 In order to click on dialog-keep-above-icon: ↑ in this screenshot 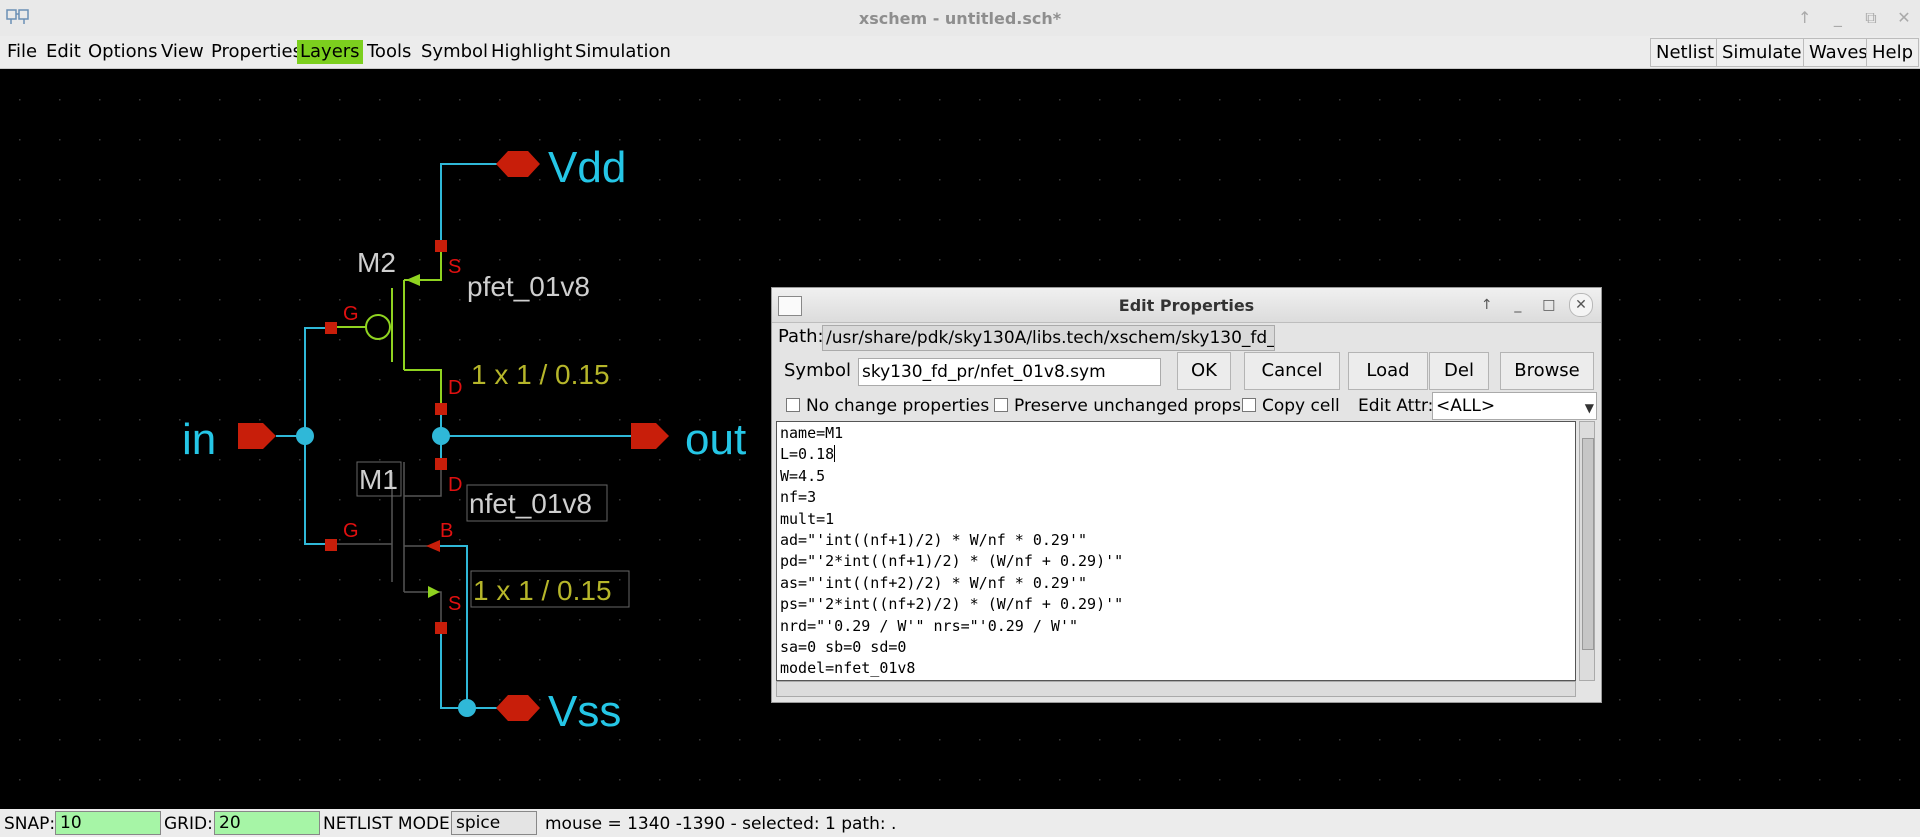, I will do `click(1487, 305)`.